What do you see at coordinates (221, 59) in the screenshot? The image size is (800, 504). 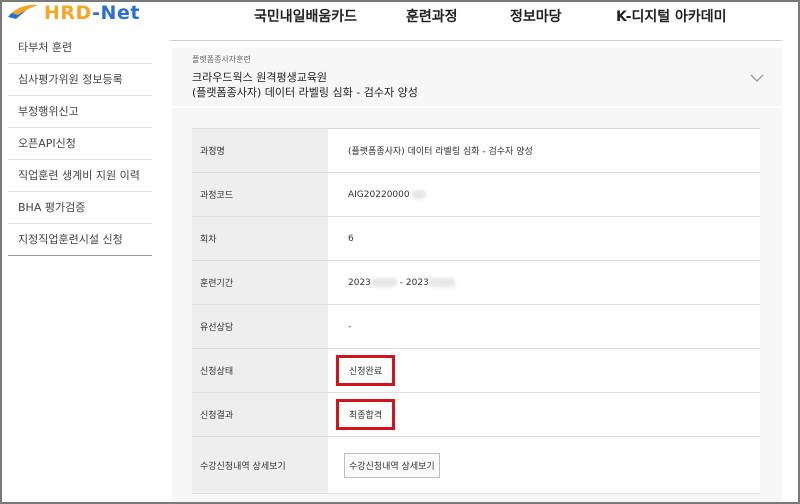 I see `course-category: 플랫폼종사자훈련` at bounding box center [221, 59].